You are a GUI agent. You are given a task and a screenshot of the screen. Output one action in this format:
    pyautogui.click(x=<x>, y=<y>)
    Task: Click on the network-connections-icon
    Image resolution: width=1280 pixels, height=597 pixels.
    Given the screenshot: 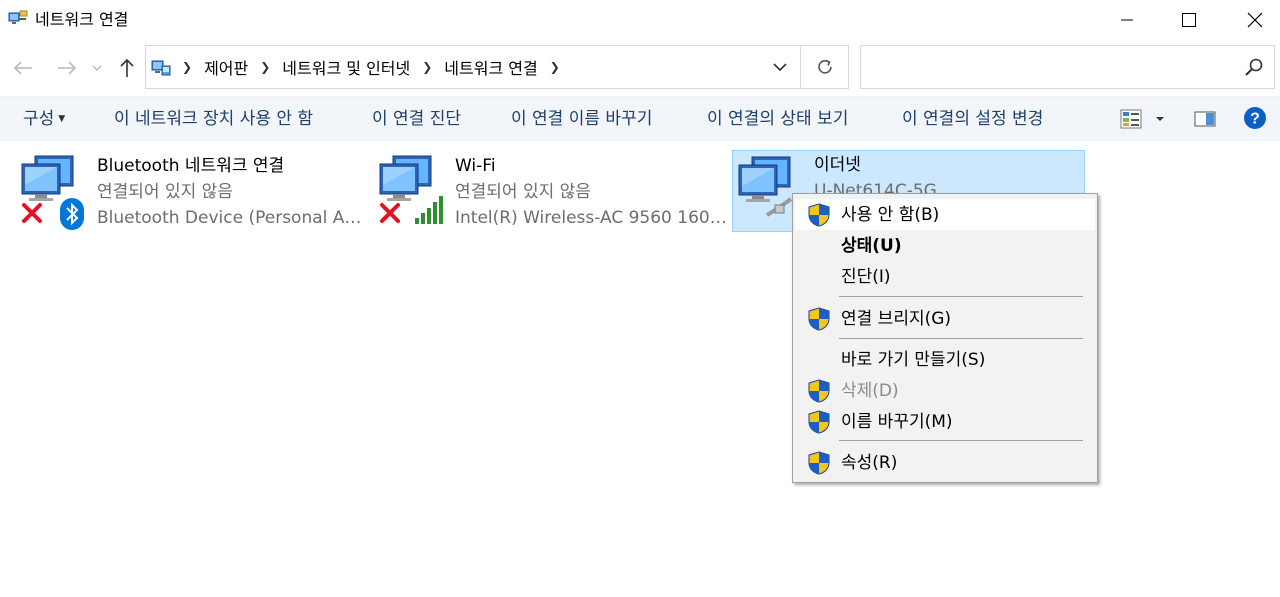 What is the action you would take?
    pyautogui.click(x=18, y=17)
    